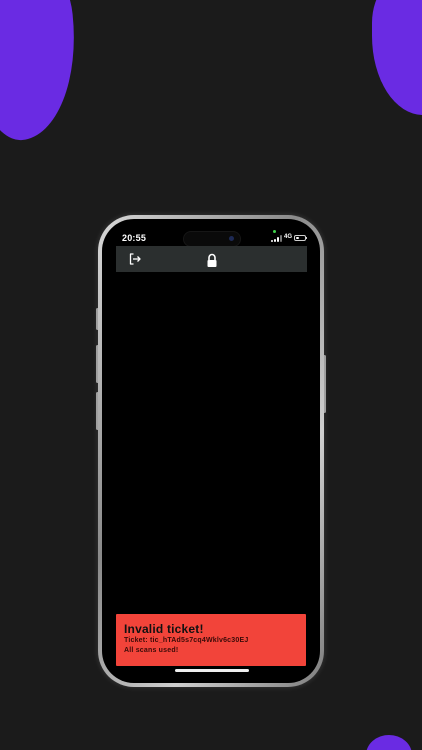  Describe the element at coordinates (300, 238) in the screenshot. I see `battery-icon` at that location.